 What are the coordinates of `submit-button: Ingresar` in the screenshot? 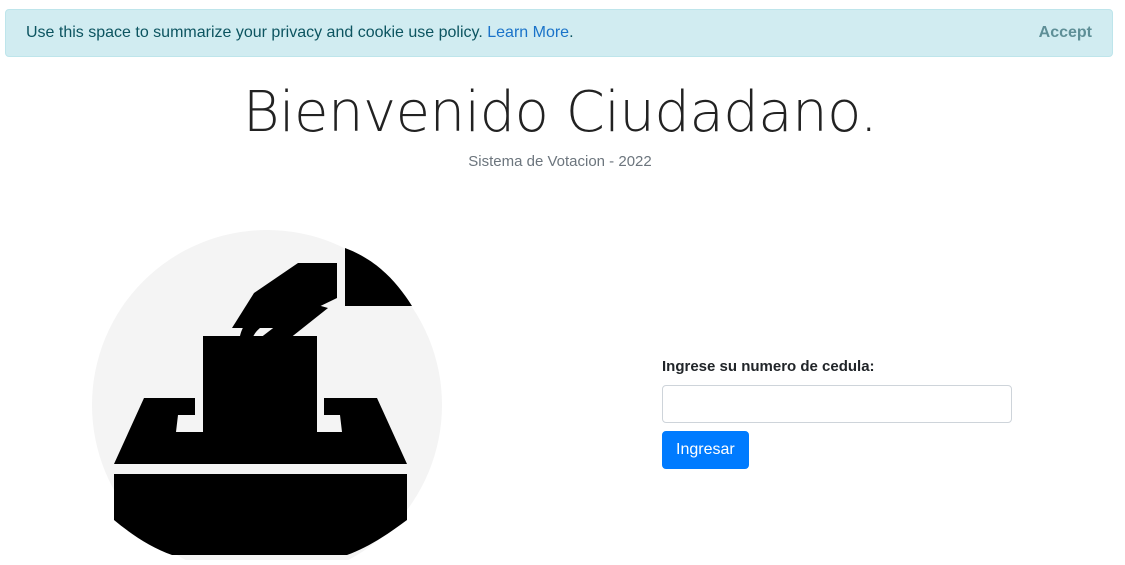 It's located at (705, 450).